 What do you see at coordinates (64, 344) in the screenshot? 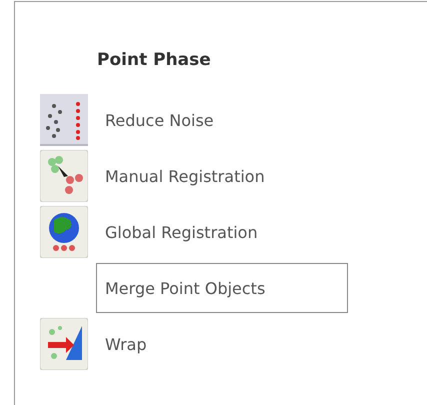
I see `arrow-triangle-icon` at bounding box center [64, 344].